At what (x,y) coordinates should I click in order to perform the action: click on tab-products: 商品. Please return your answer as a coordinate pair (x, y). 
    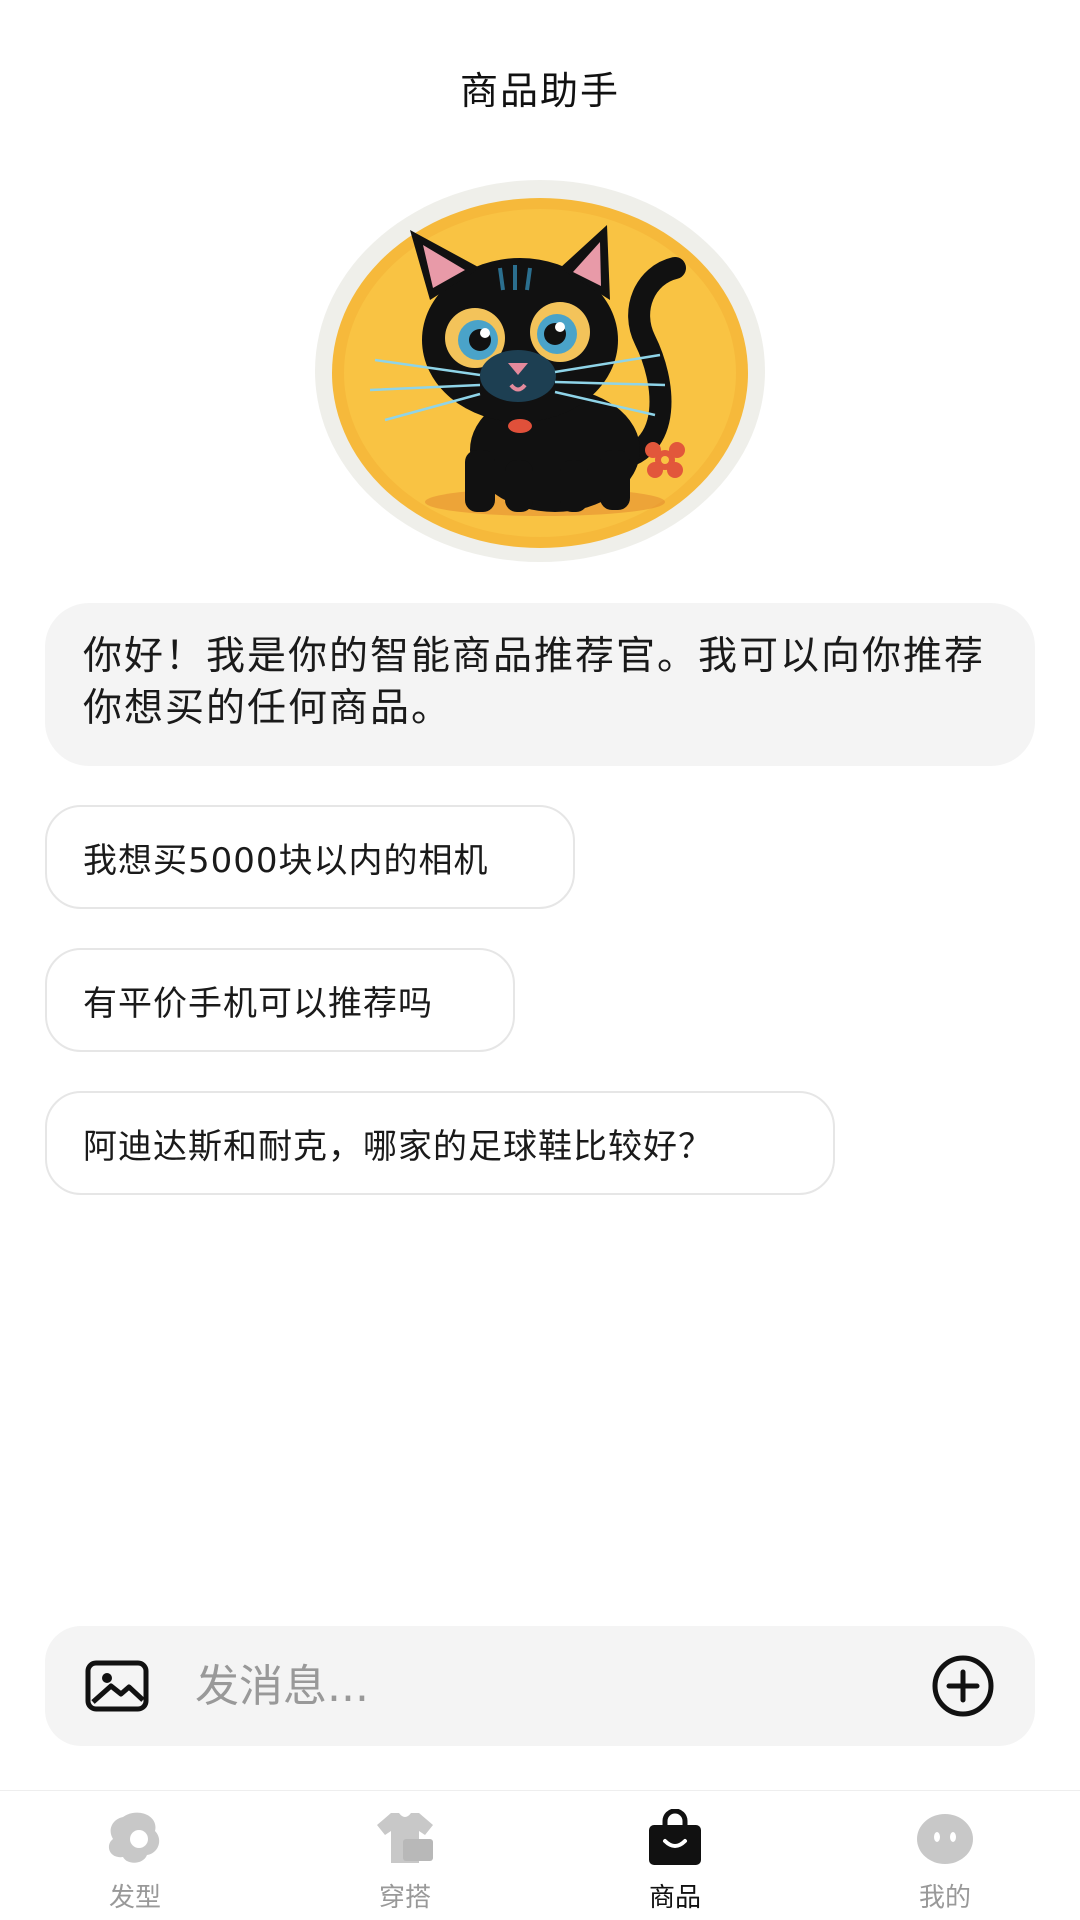
    Looking at the image, I should click on (675, 1855).